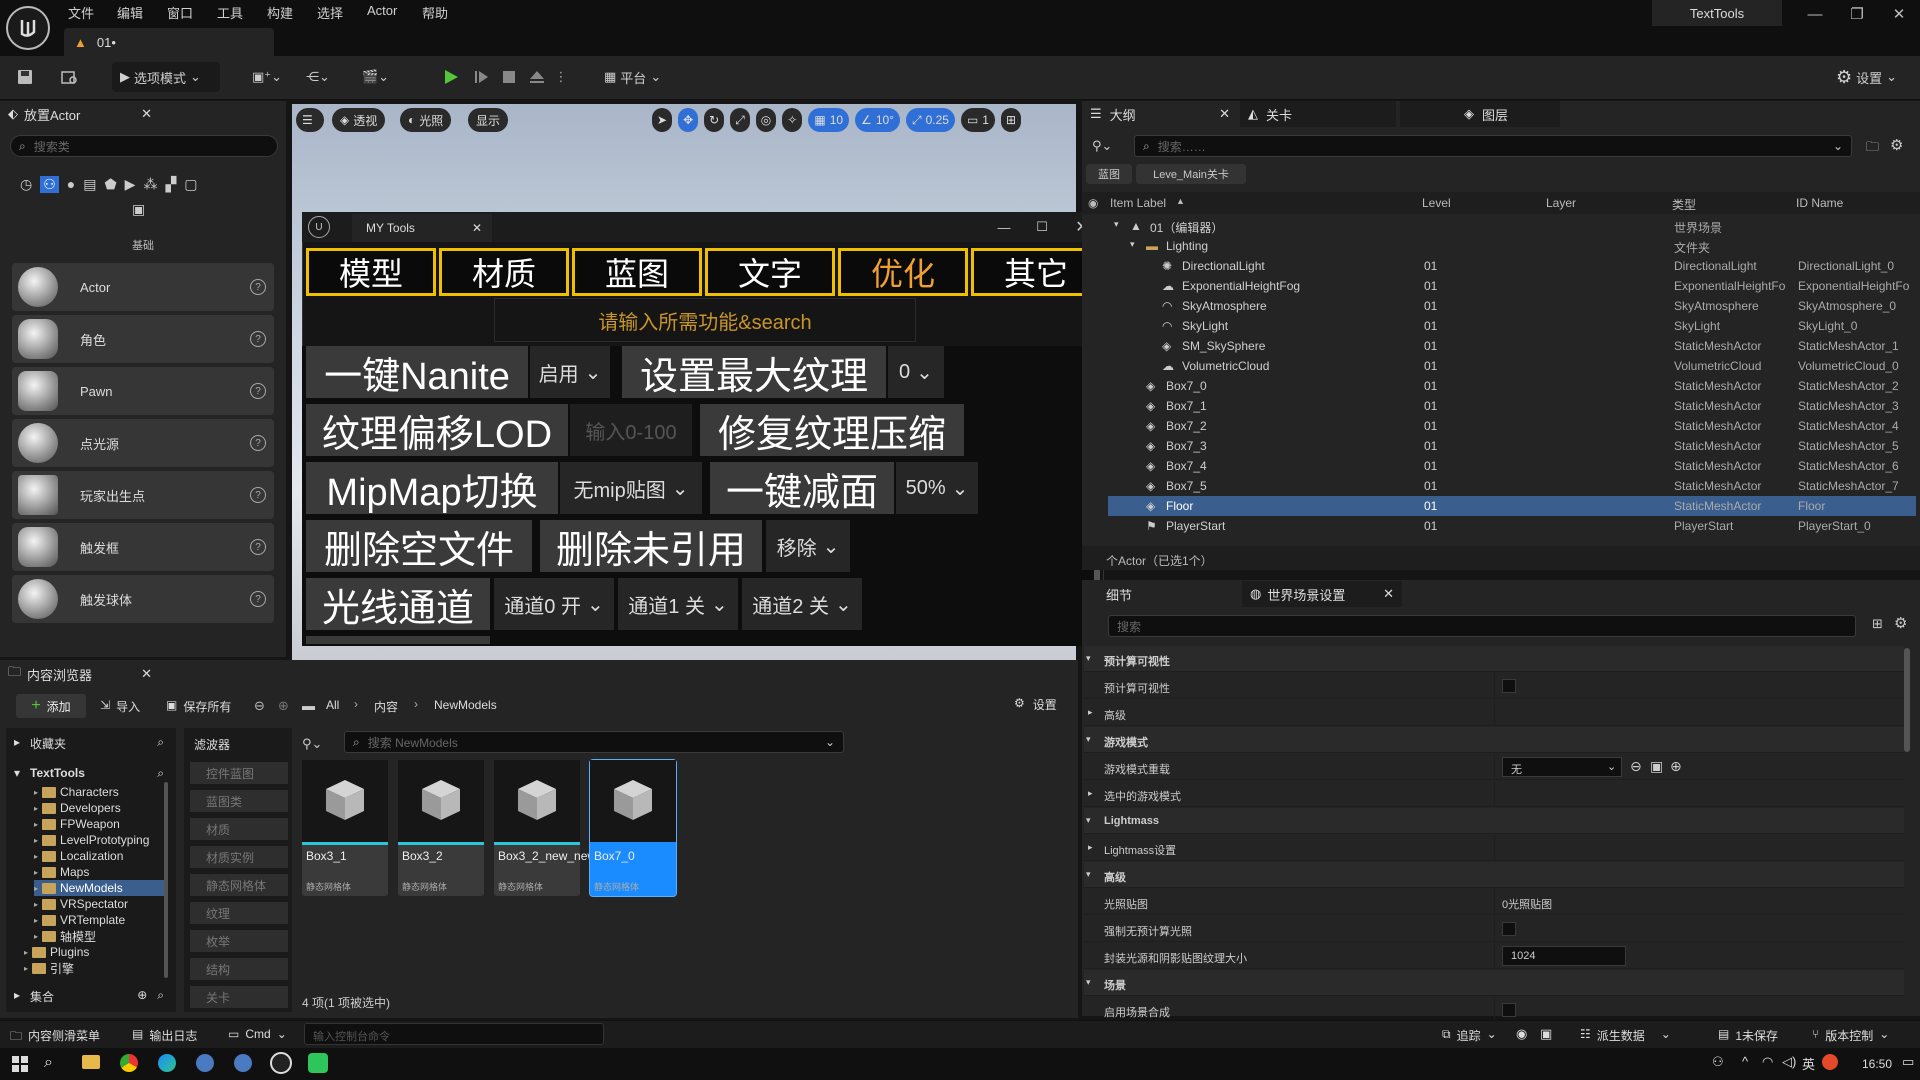 The image size is (1920, 1080). Describe the element at coordinates (81, 12) in the screenshot. I see `menu-file: 文件` at that location.